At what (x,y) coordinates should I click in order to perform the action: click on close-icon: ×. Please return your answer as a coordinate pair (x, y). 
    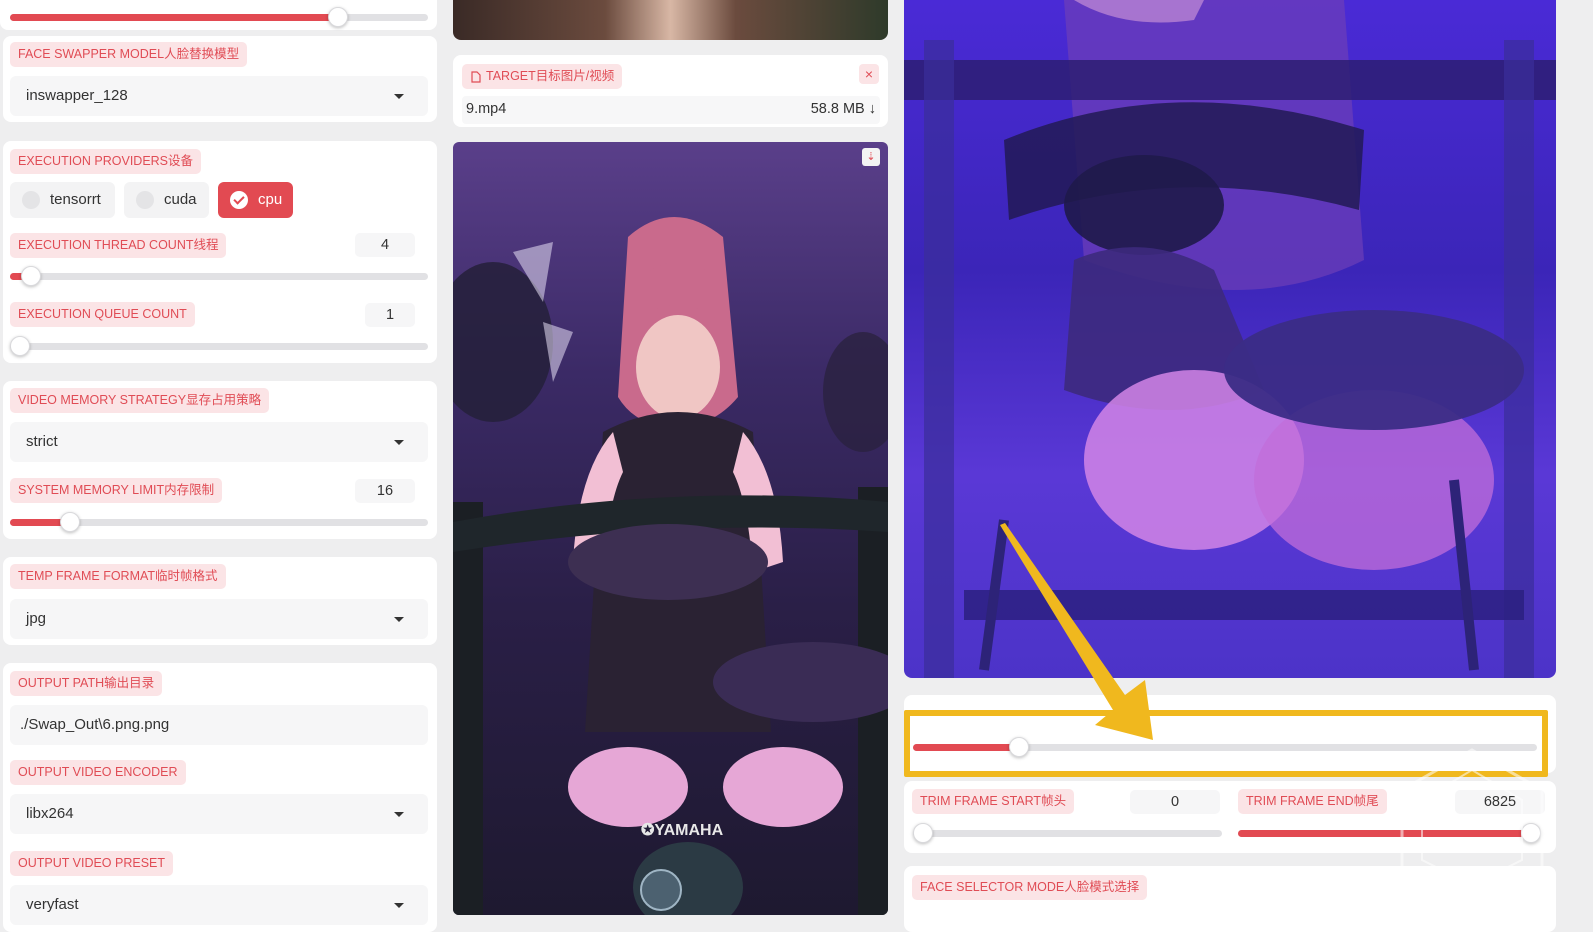
    Looking at the image, I should click on (869, 74).